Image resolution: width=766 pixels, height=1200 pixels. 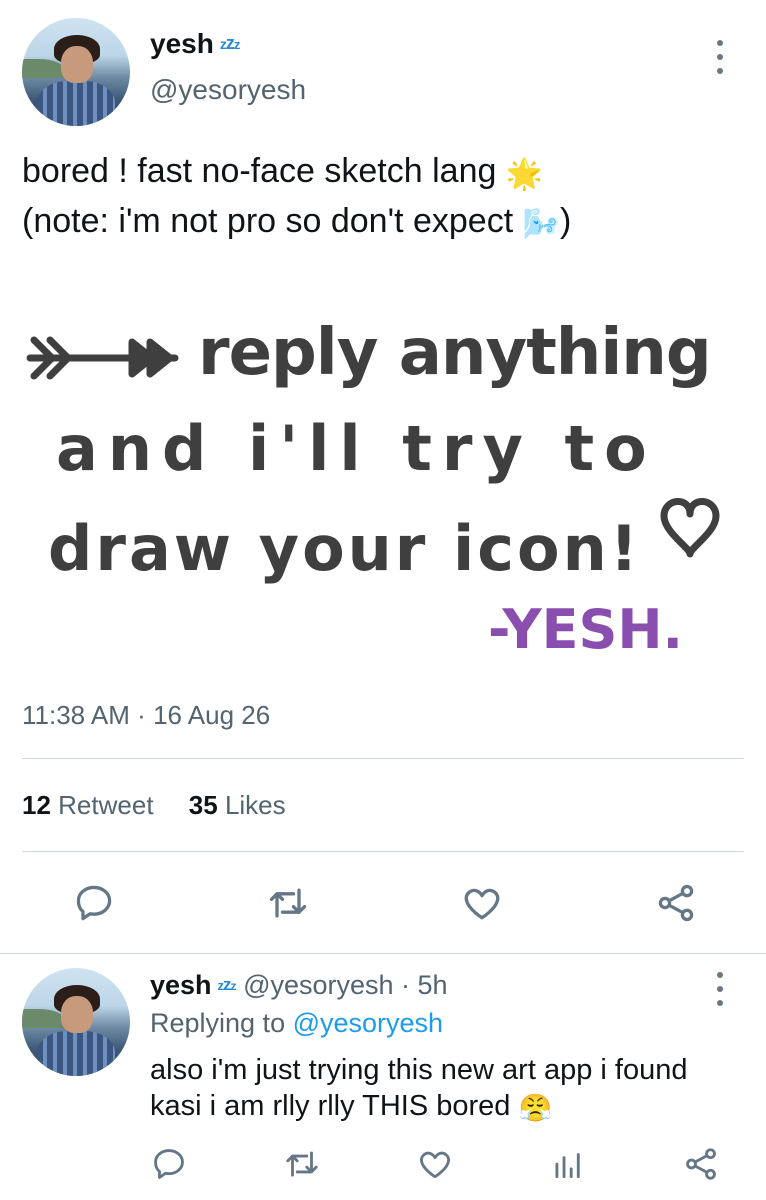 I want to click on reply-header: yesh zzz @yesoryesh · 5h, so click(x=299, y=985).